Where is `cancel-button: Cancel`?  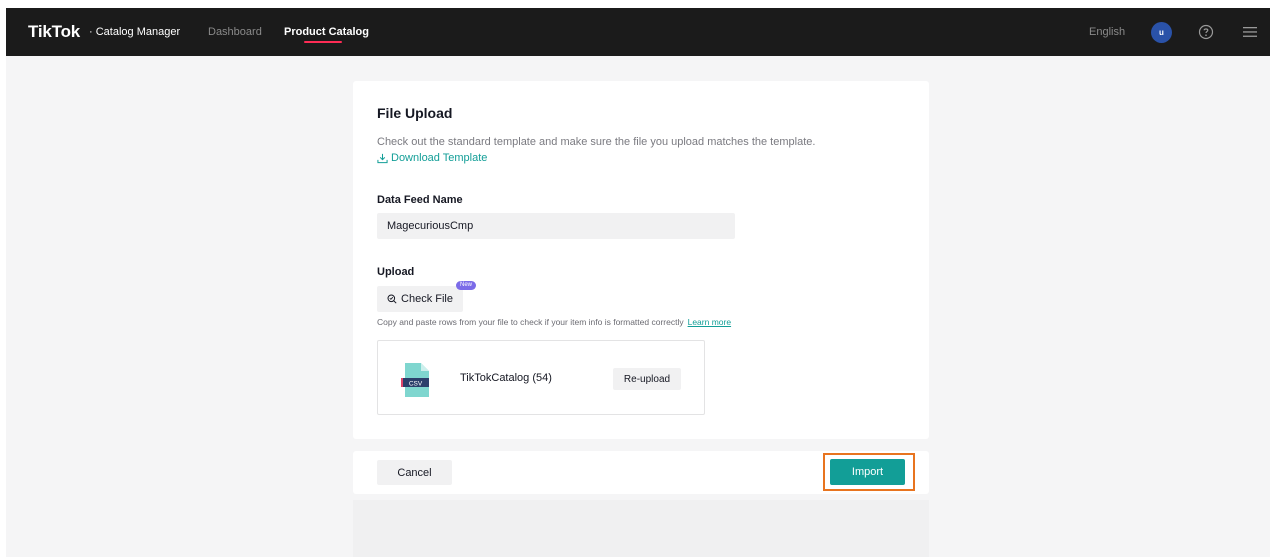
cancel-button: Cancel is located at coordinates (414, 472).